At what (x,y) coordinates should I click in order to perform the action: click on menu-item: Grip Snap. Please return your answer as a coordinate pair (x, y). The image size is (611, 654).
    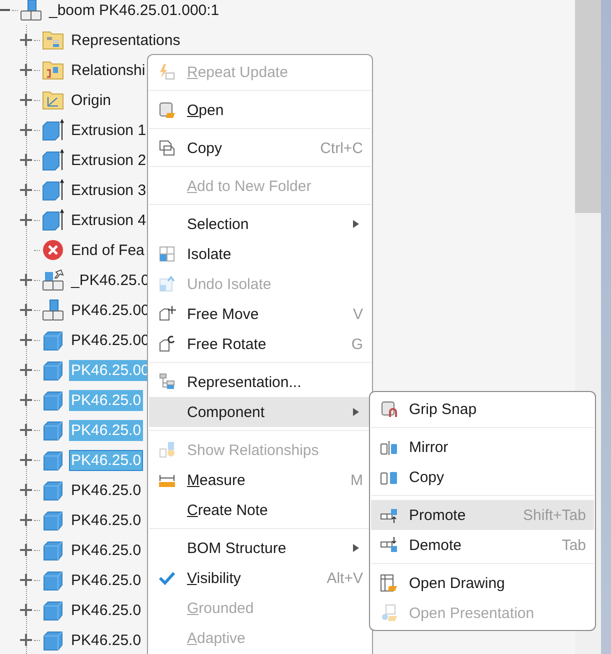
    Looking at the image, I should click on (482, 409).